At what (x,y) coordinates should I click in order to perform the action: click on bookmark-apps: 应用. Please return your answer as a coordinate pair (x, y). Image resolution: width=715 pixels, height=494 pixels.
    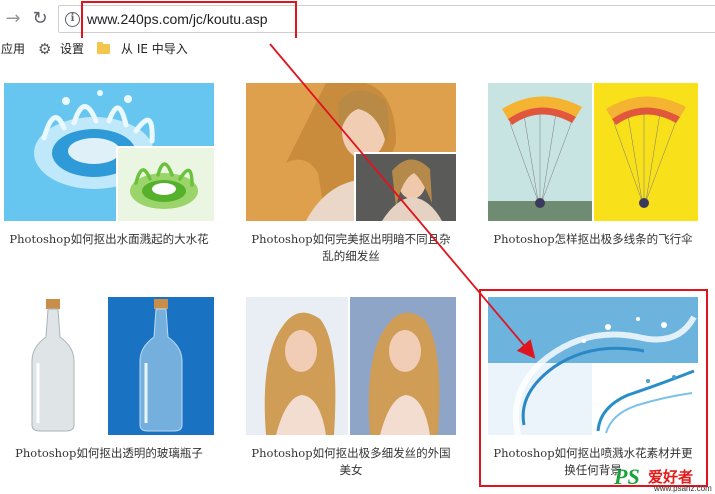
    Looking at the image, I should click on (13, 49).